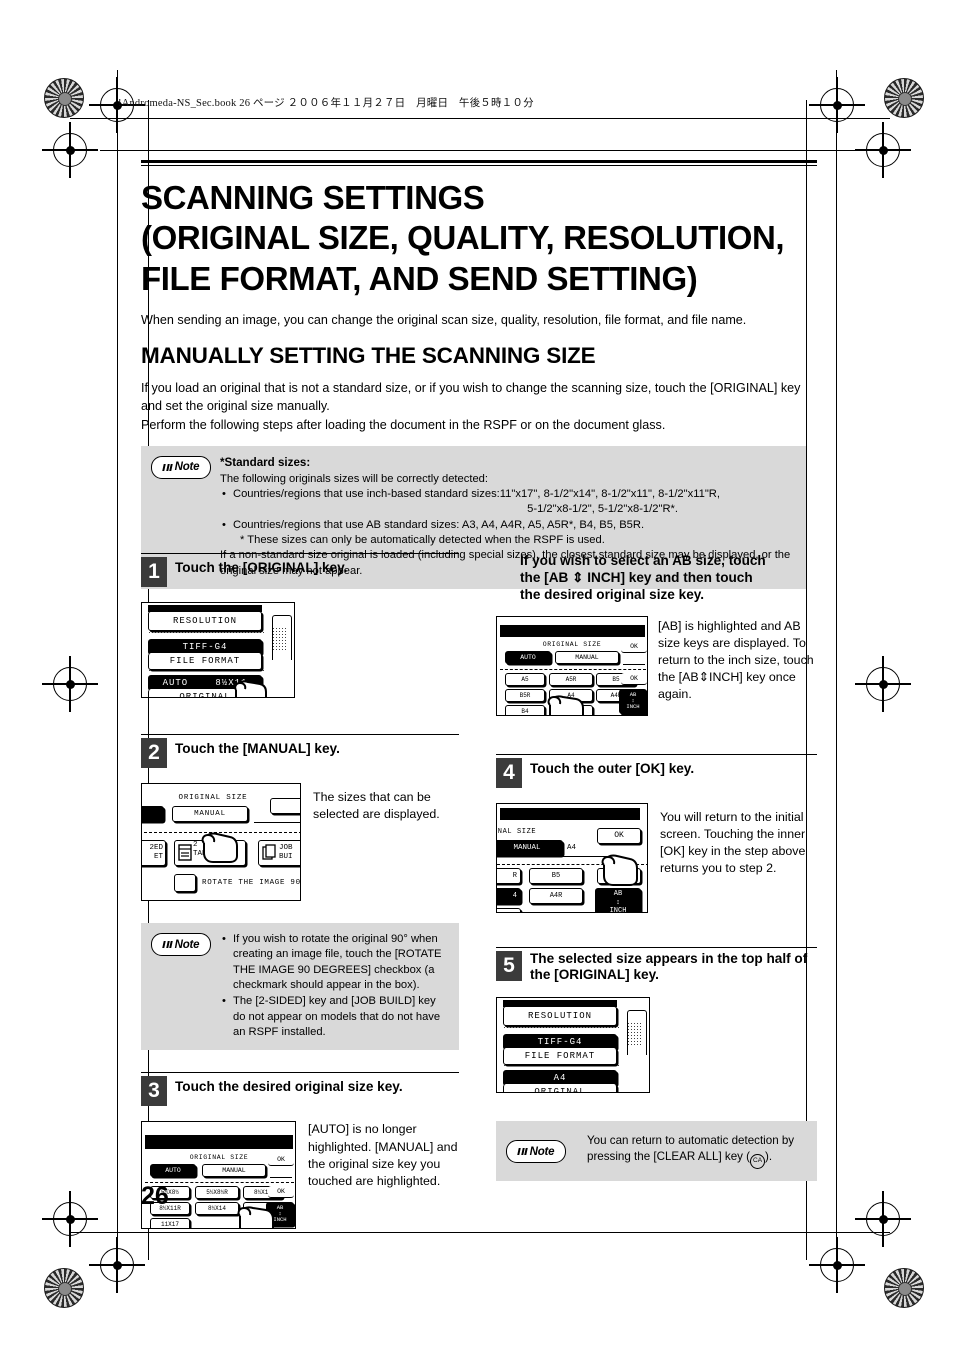  I want to click on step-1-header: 1 Touch the [ORIGINAL] key., so click(300, 570).